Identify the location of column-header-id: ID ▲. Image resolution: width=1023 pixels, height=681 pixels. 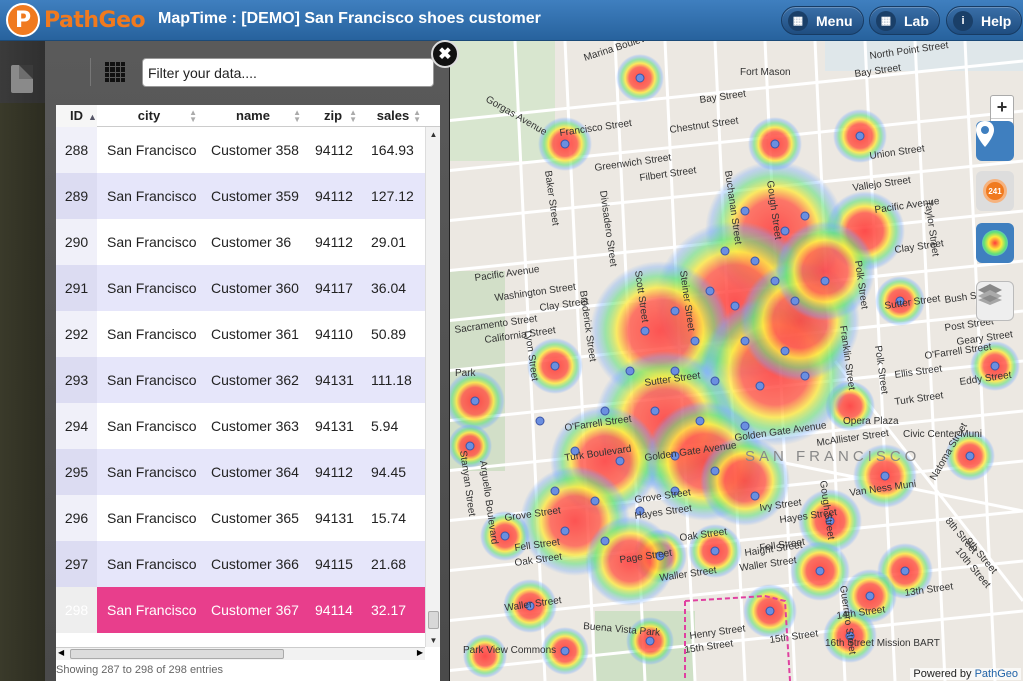
(76, 116).